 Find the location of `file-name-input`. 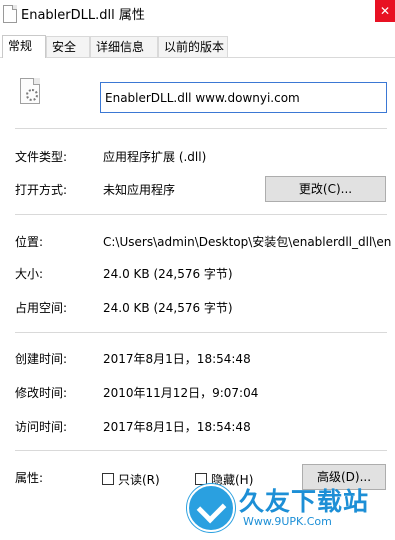

file-name-input is located at coordinates (243, 97).